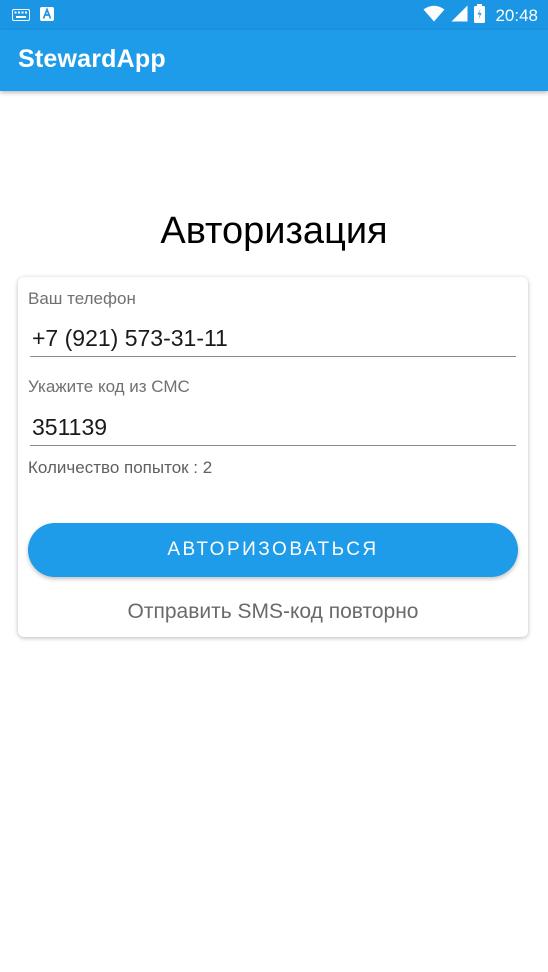 This screenshot has width=548, height=972. I want to click on wifi-icon, so click(434, 16).